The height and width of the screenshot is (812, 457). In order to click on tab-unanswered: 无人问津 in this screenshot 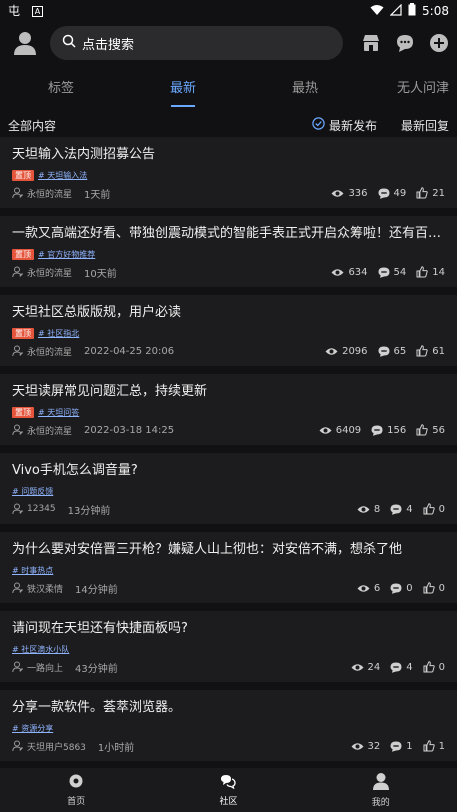, I will do `click(411, 89)`.